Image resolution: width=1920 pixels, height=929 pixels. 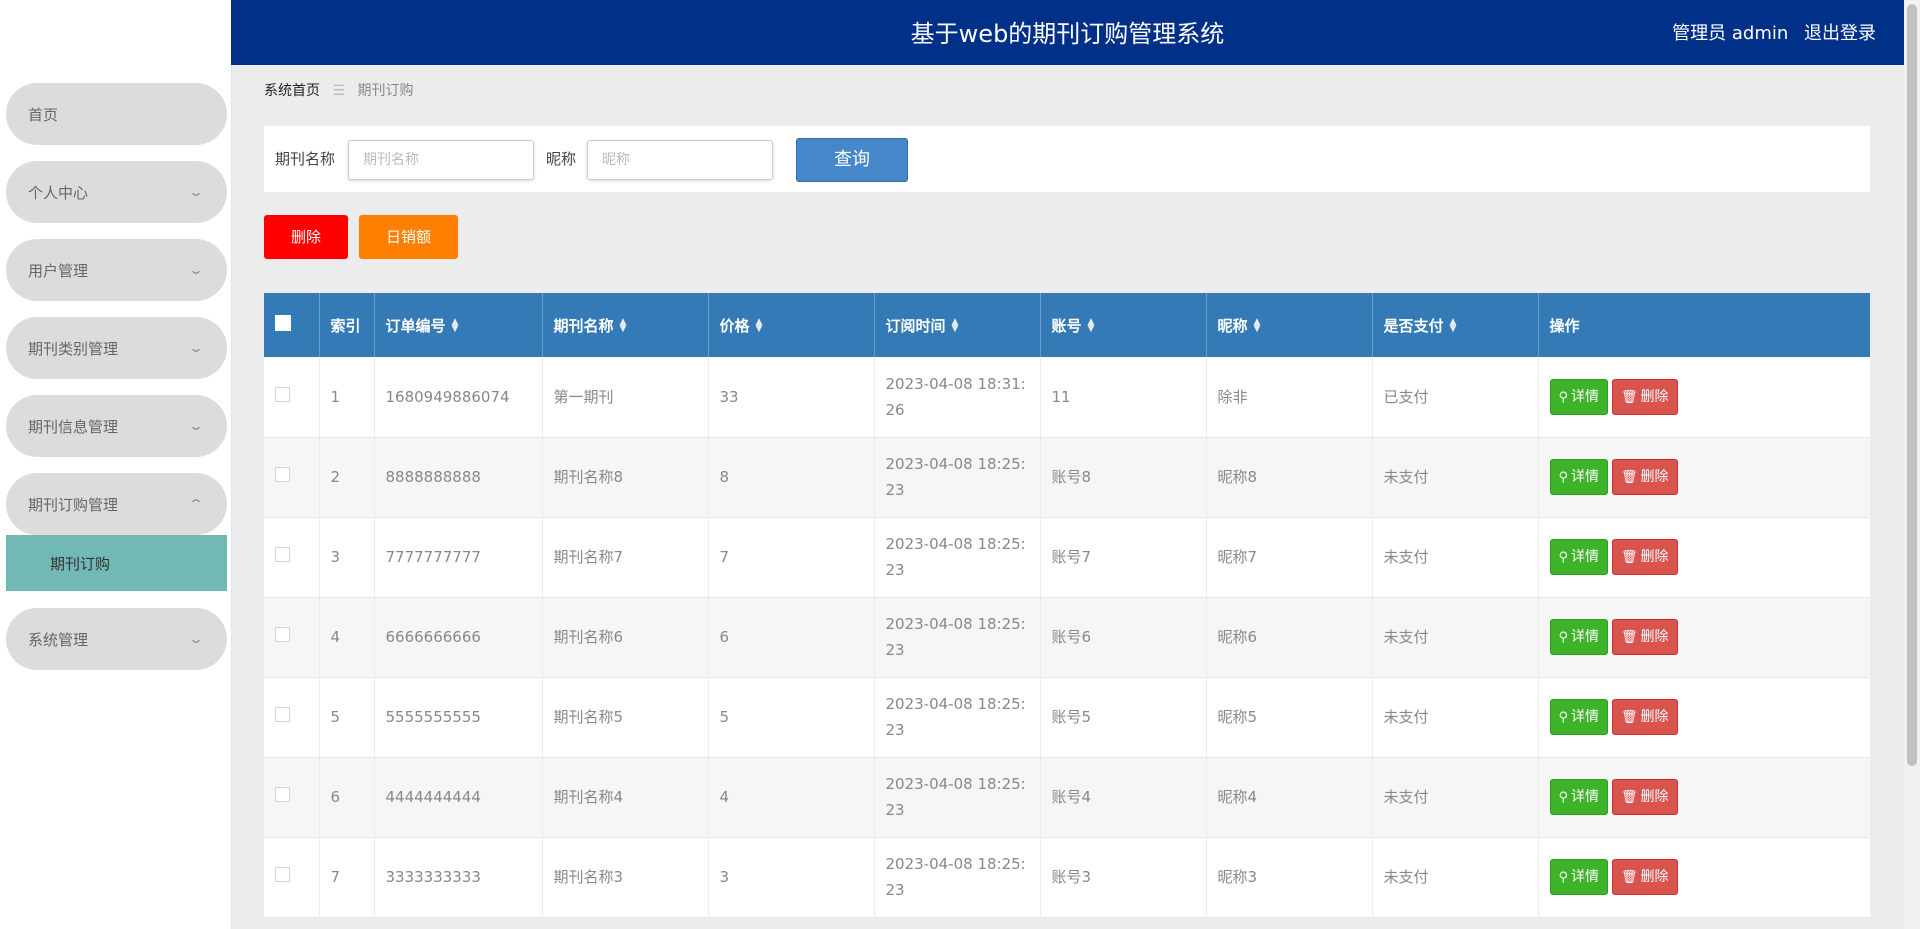 What do you see at coordinates (347, 637) in the screenshot?
I see `cell-index: 4` at bounding box center [347, 637].